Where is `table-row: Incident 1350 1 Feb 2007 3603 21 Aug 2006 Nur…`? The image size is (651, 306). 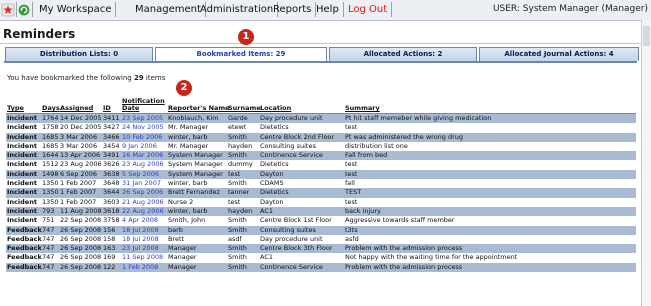
table-row: Incident 1350 1 Feb 2007 3603 21 Aug 2006 Nur… is located at coordinates (321, 202).